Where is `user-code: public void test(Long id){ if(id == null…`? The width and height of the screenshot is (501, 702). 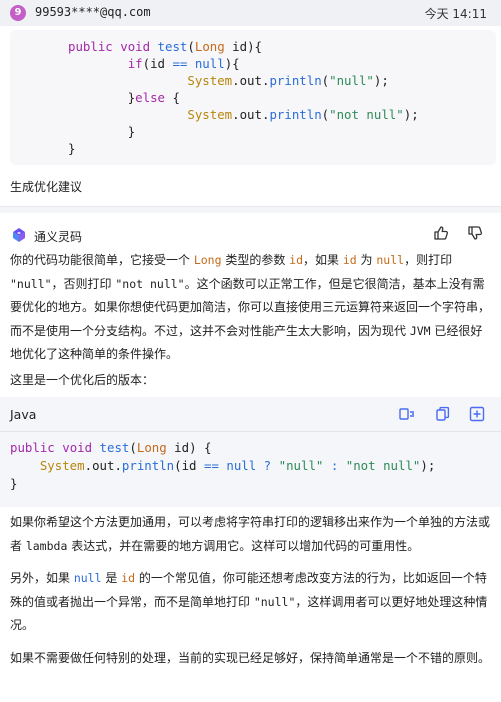
user-code: public void test(Long id){ if(id == null… is located at coordinates (243, 97).